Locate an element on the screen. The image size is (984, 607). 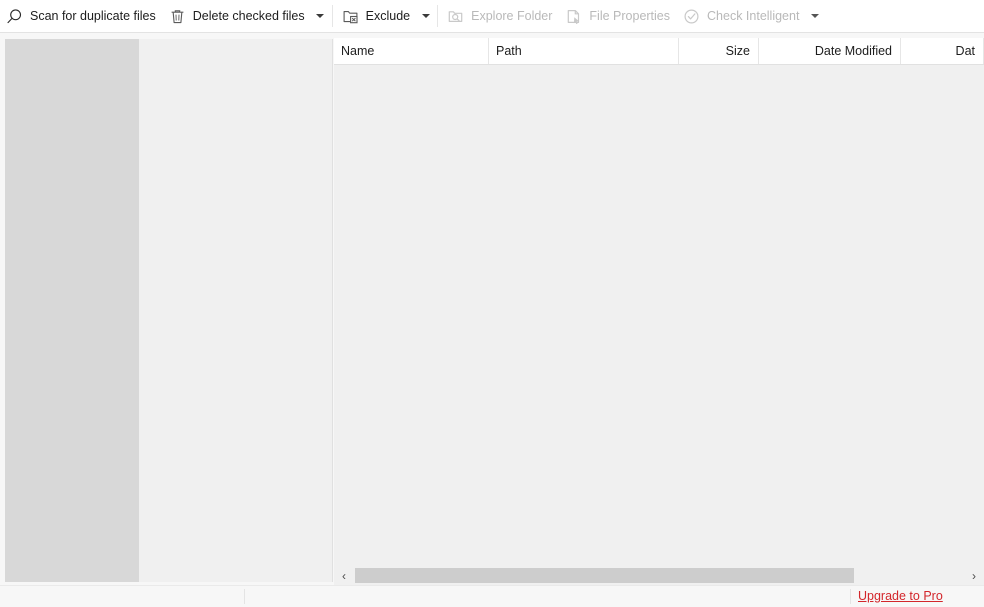
file-properties-icon is located at coordinates (573, 16).